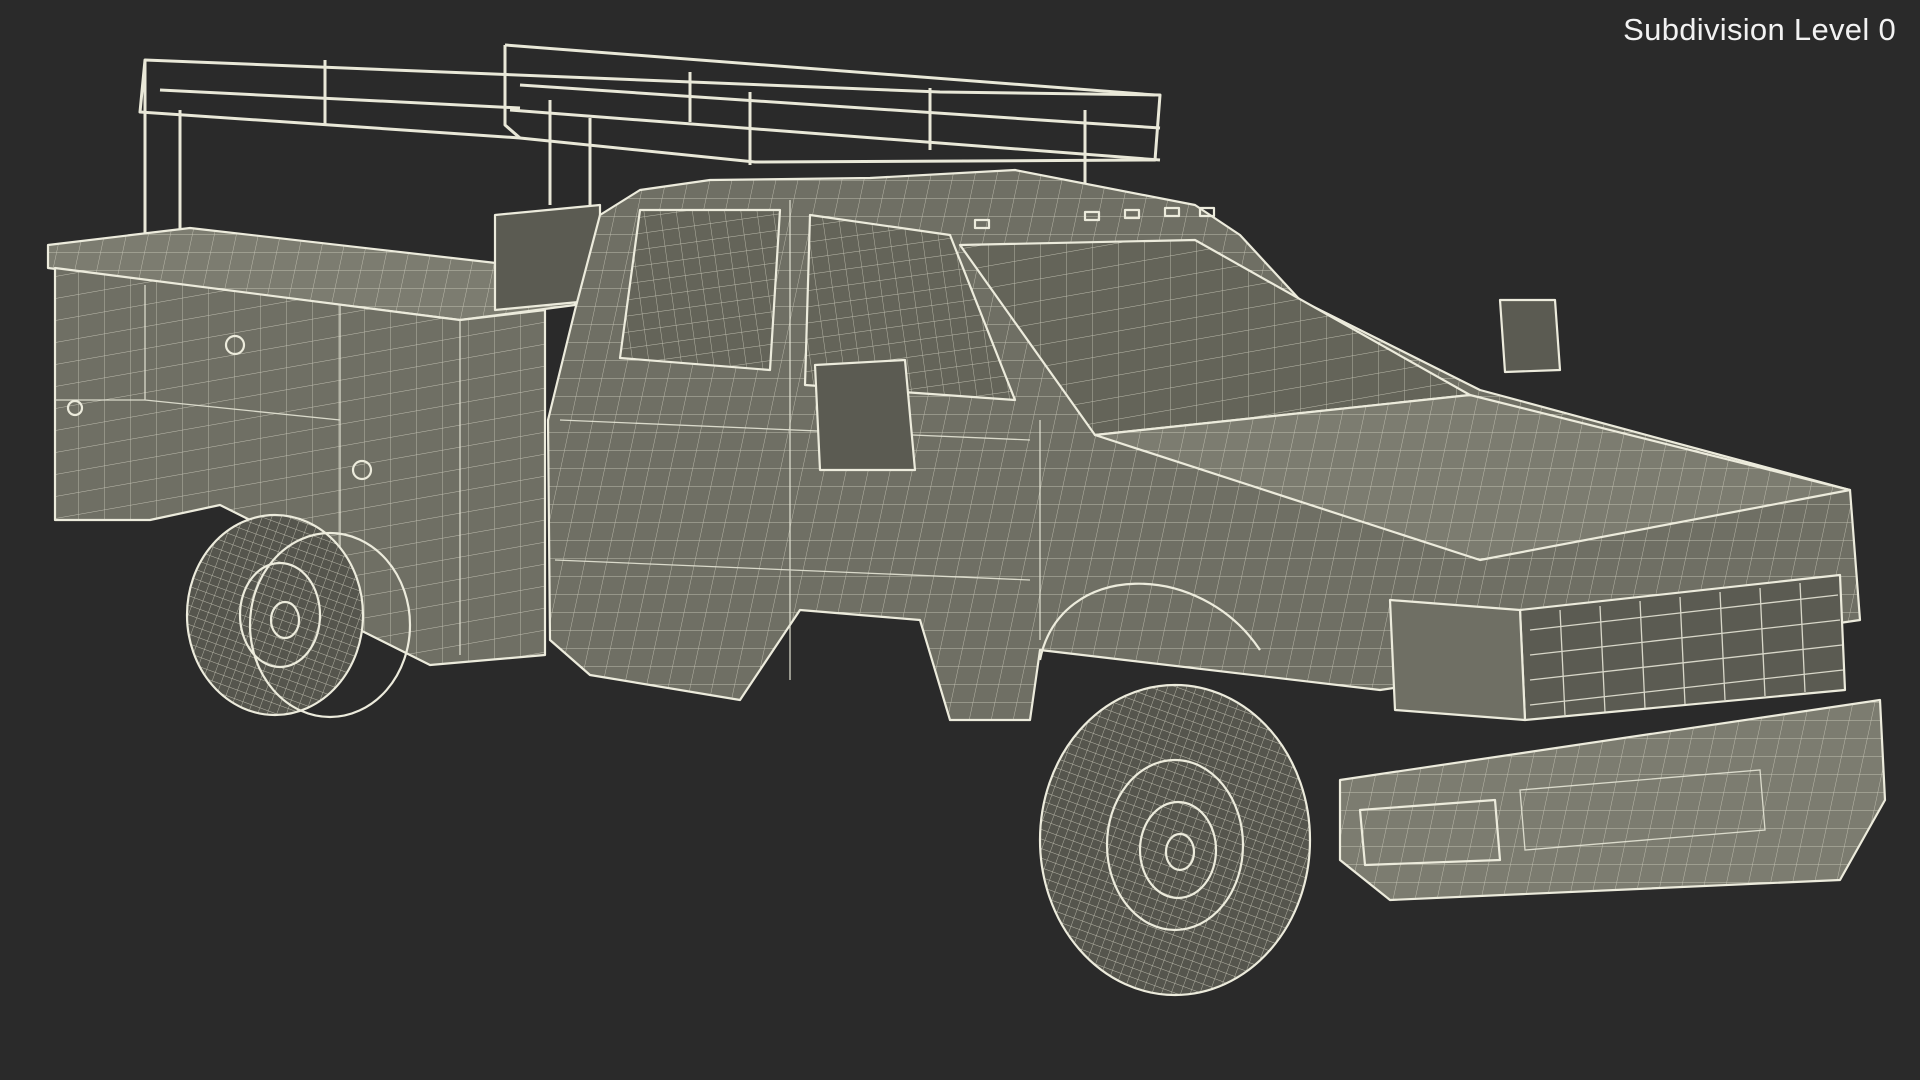 The height and width of the screenshot is (1080, 1920). I want to click on subdivision-level-label: Subdivision Level 0, so click(1759, 29).